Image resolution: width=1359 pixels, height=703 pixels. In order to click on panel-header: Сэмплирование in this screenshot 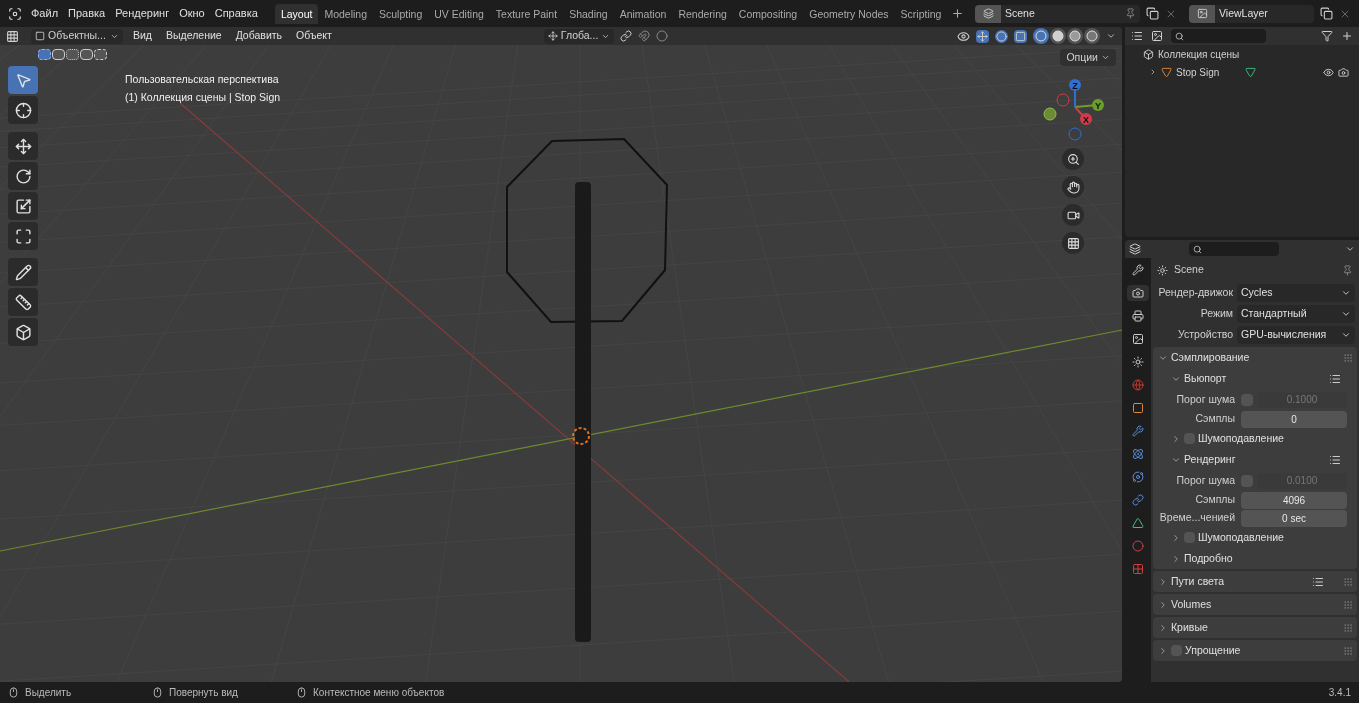, I will do `click(1255, 357)`.